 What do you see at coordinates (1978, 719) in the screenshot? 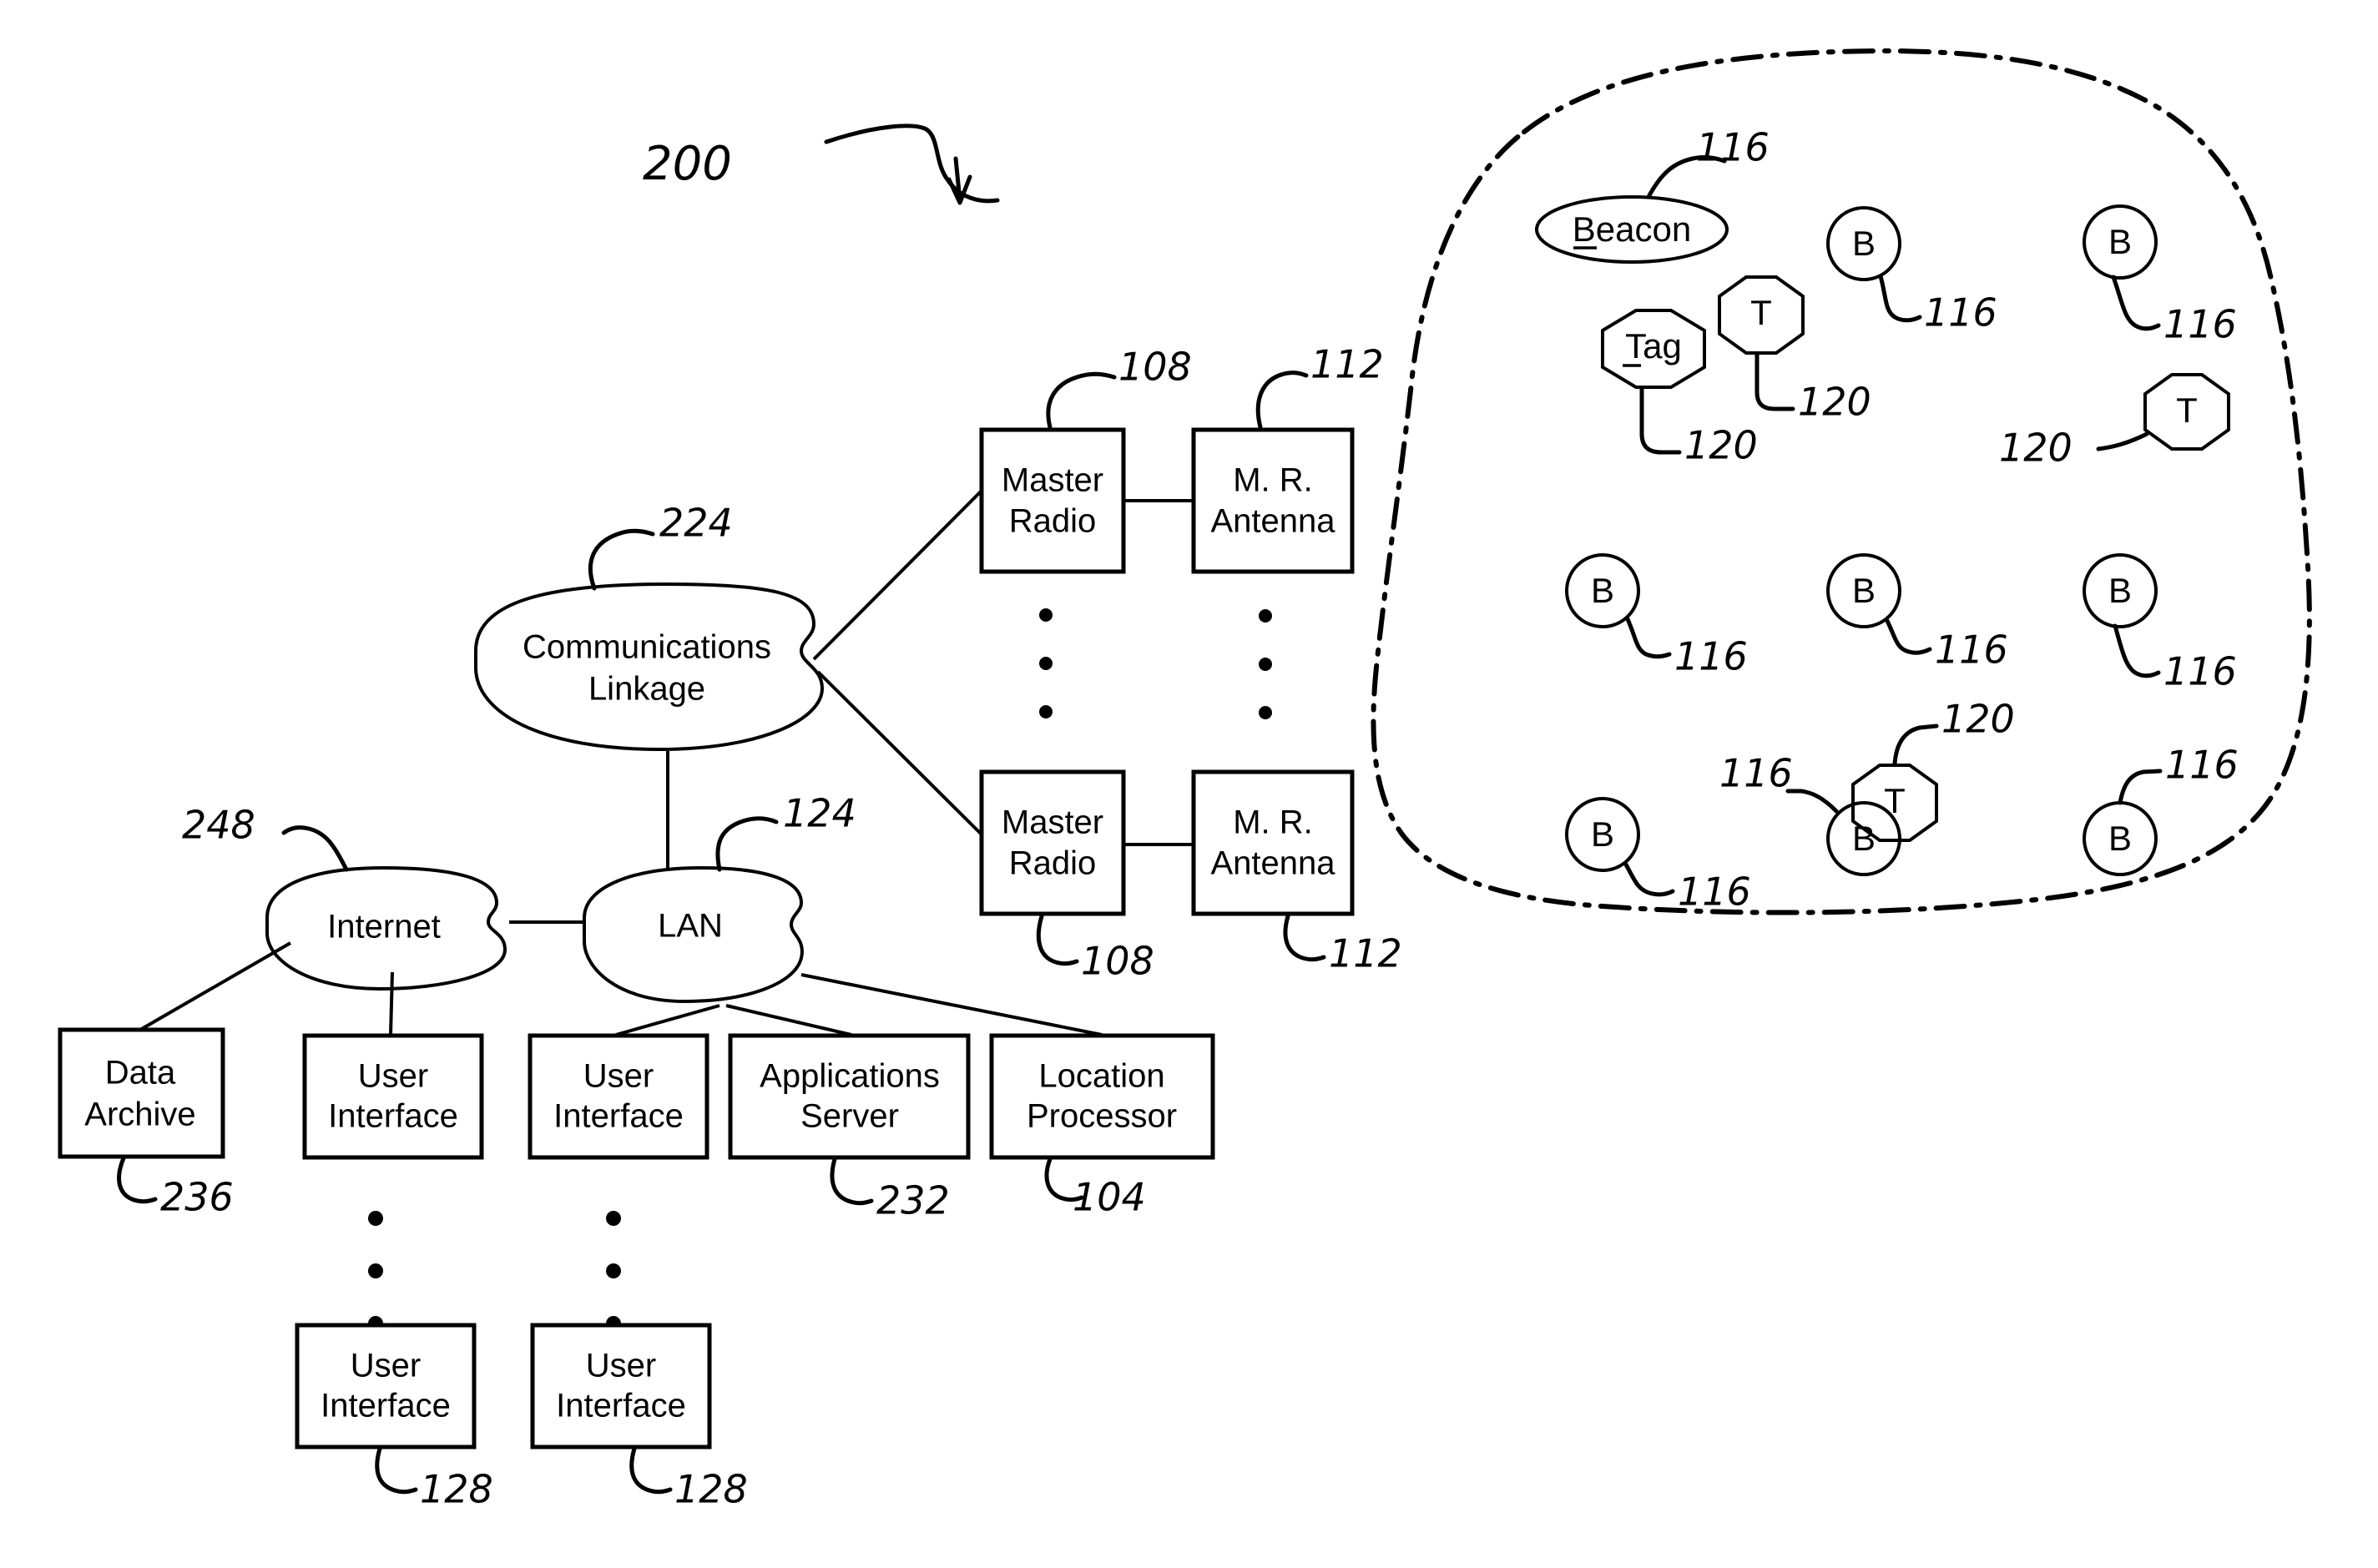
I see `tag-t3-ref: 120` at bounding box center [1978, 719].